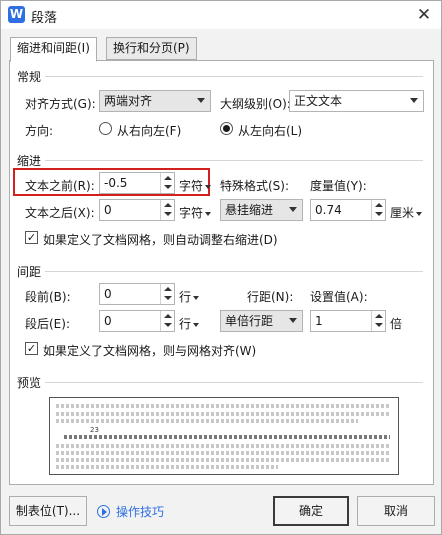 The height and width of the screenshot is (535, 442). Describe the element at coordinates (424, 15) in the screenshot. I see `close-icon: ✕` at that location.